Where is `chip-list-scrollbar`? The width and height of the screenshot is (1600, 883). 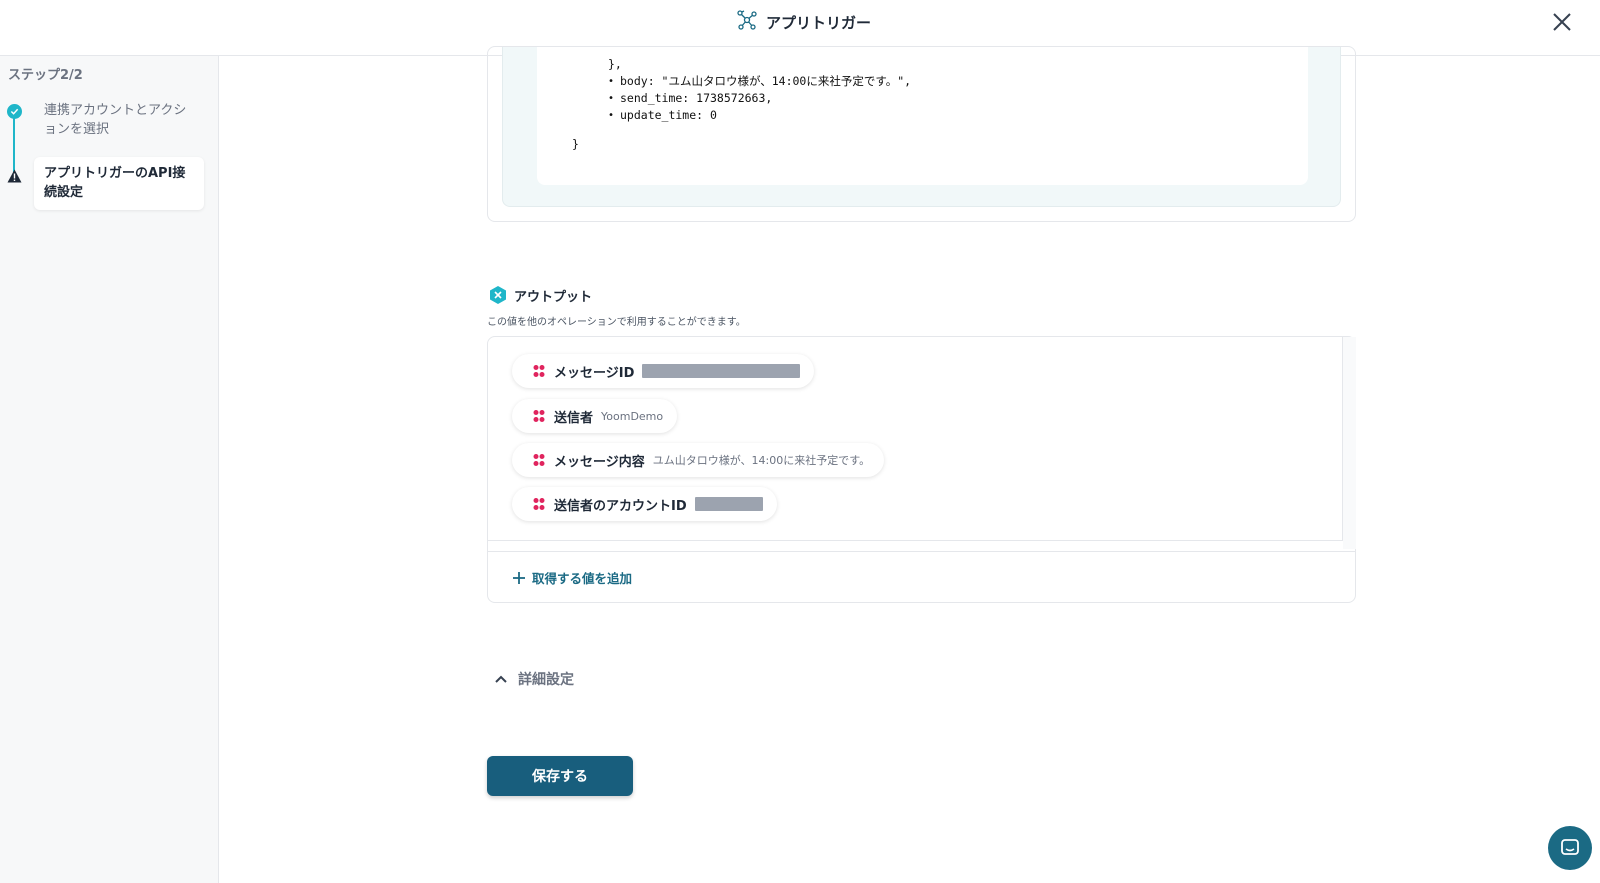
chip-list-scrollbar is located at coordinates (1349, 443).